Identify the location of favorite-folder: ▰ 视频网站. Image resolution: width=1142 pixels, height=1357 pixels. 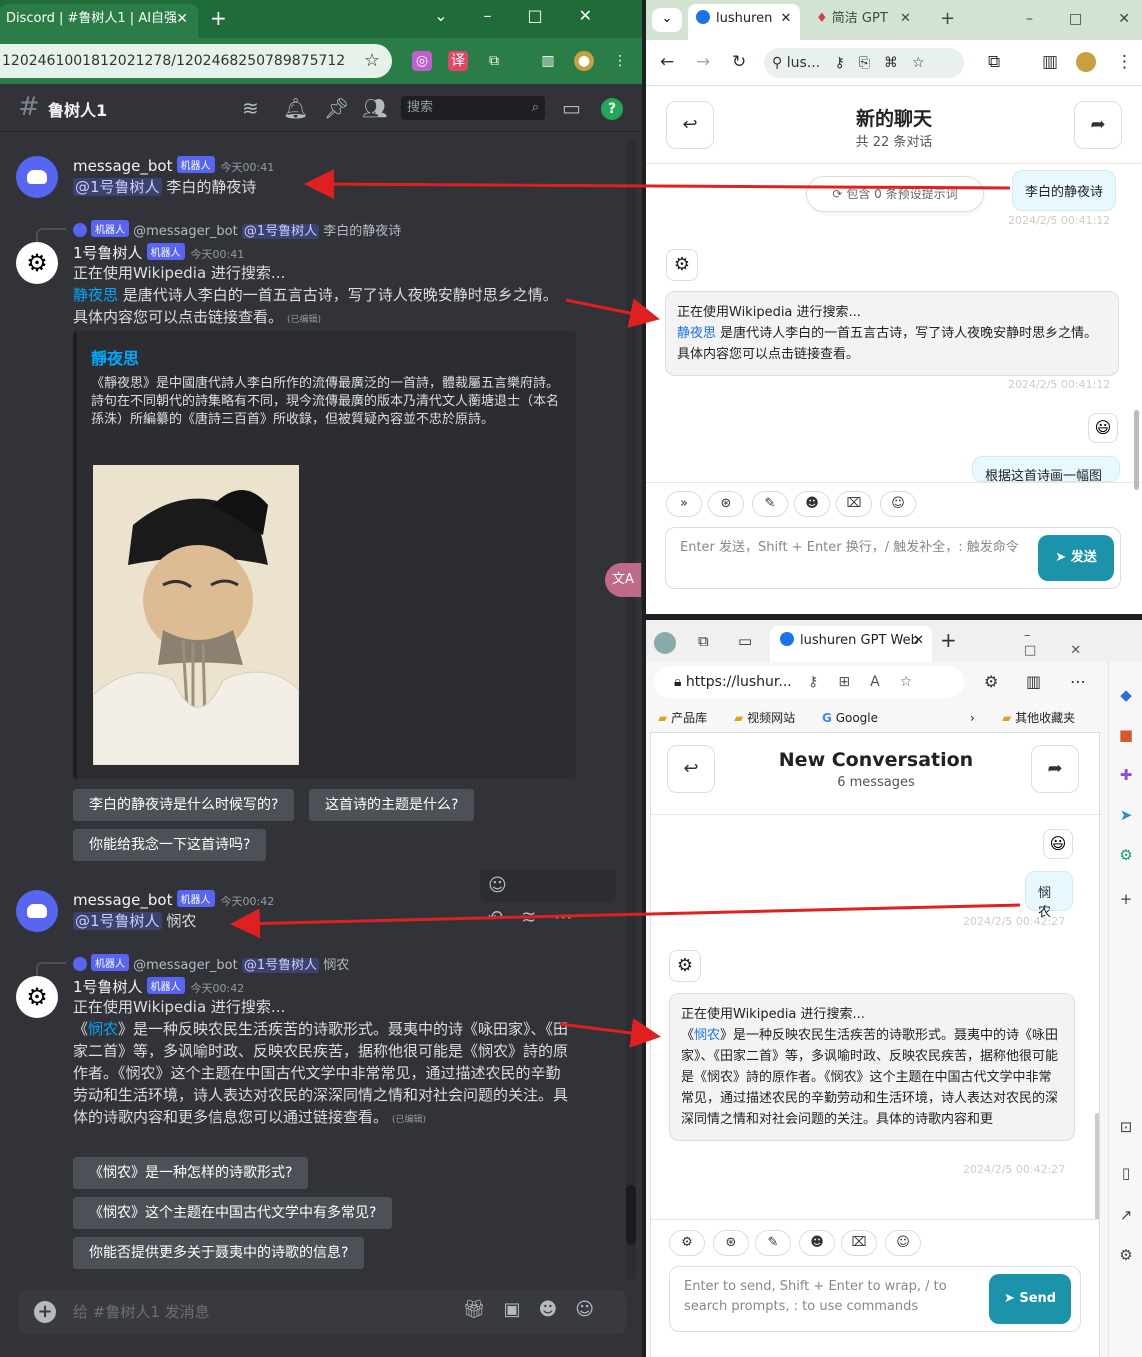
(764, 718).